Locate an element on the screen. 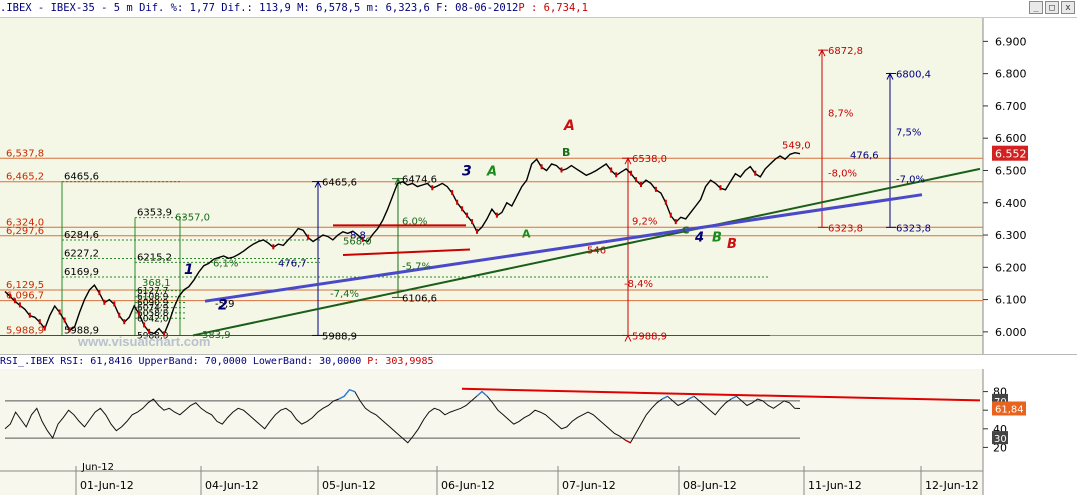 The image size is (1077, 495). price-annotation: 476,7 is located at coordinates (292, 263).